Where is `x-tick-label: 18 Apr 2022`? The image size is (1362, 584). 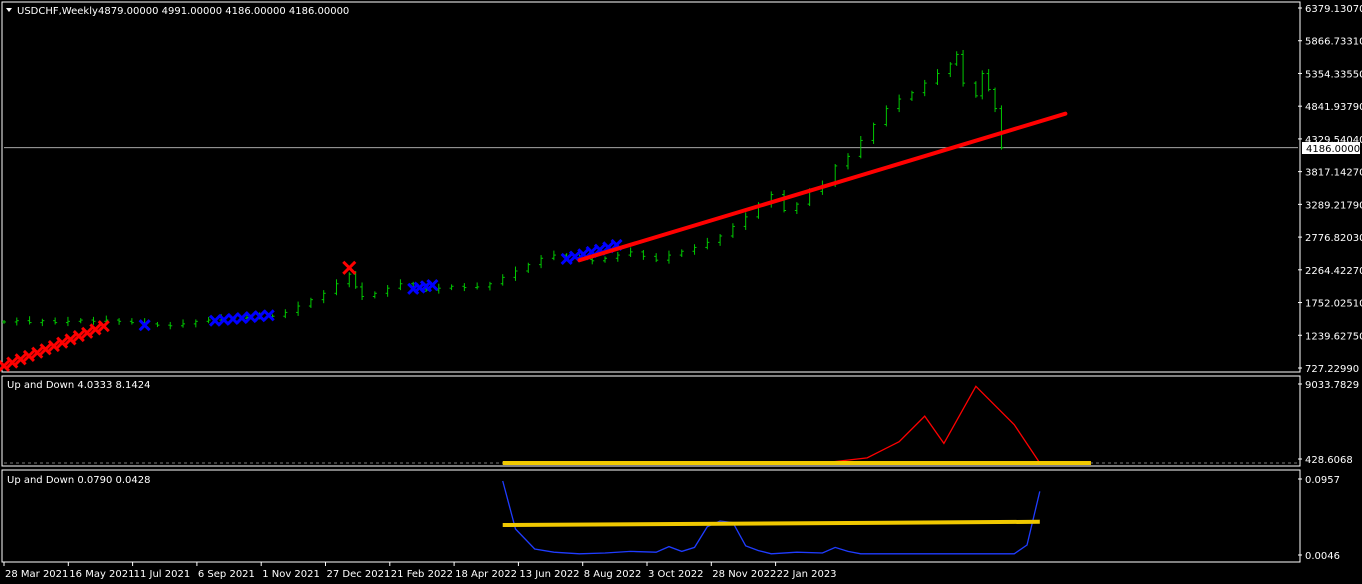 x-tick-label: 18 Apr 2022 is located at coordinates (486, 574).